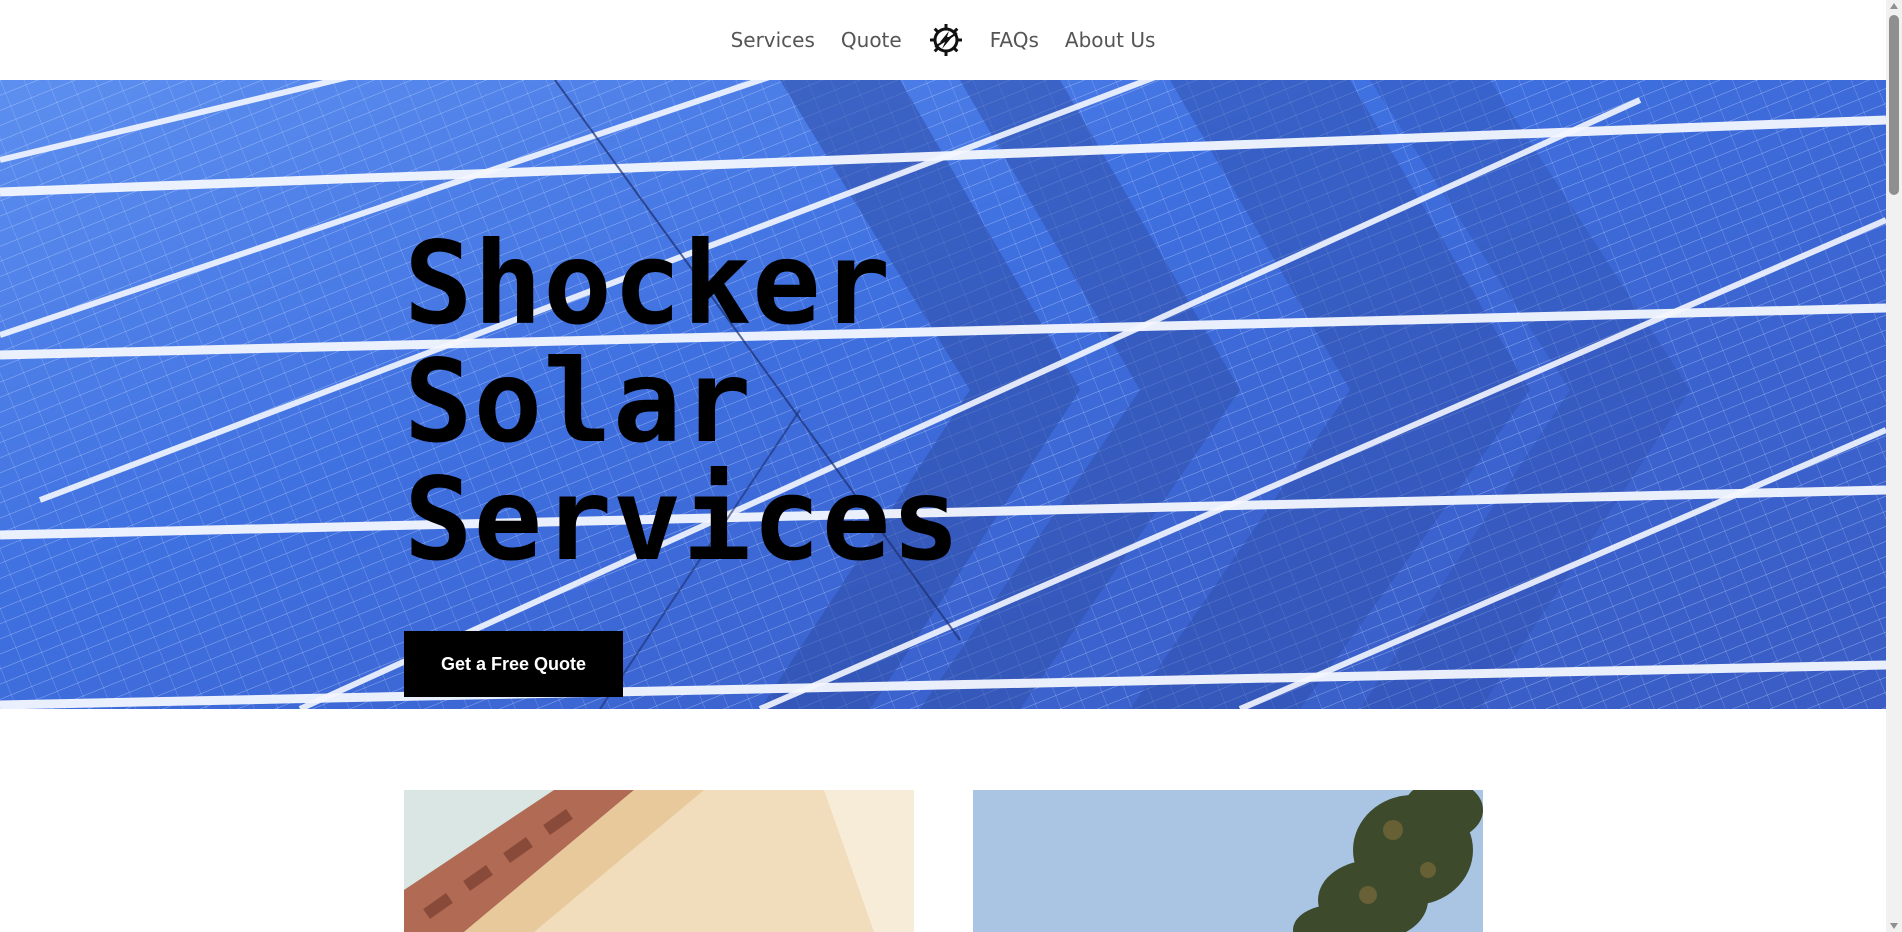  Describe the element at coordinates (1110, 40) in the screenshot. I see `nav-link-about-us: About Us` at that location.